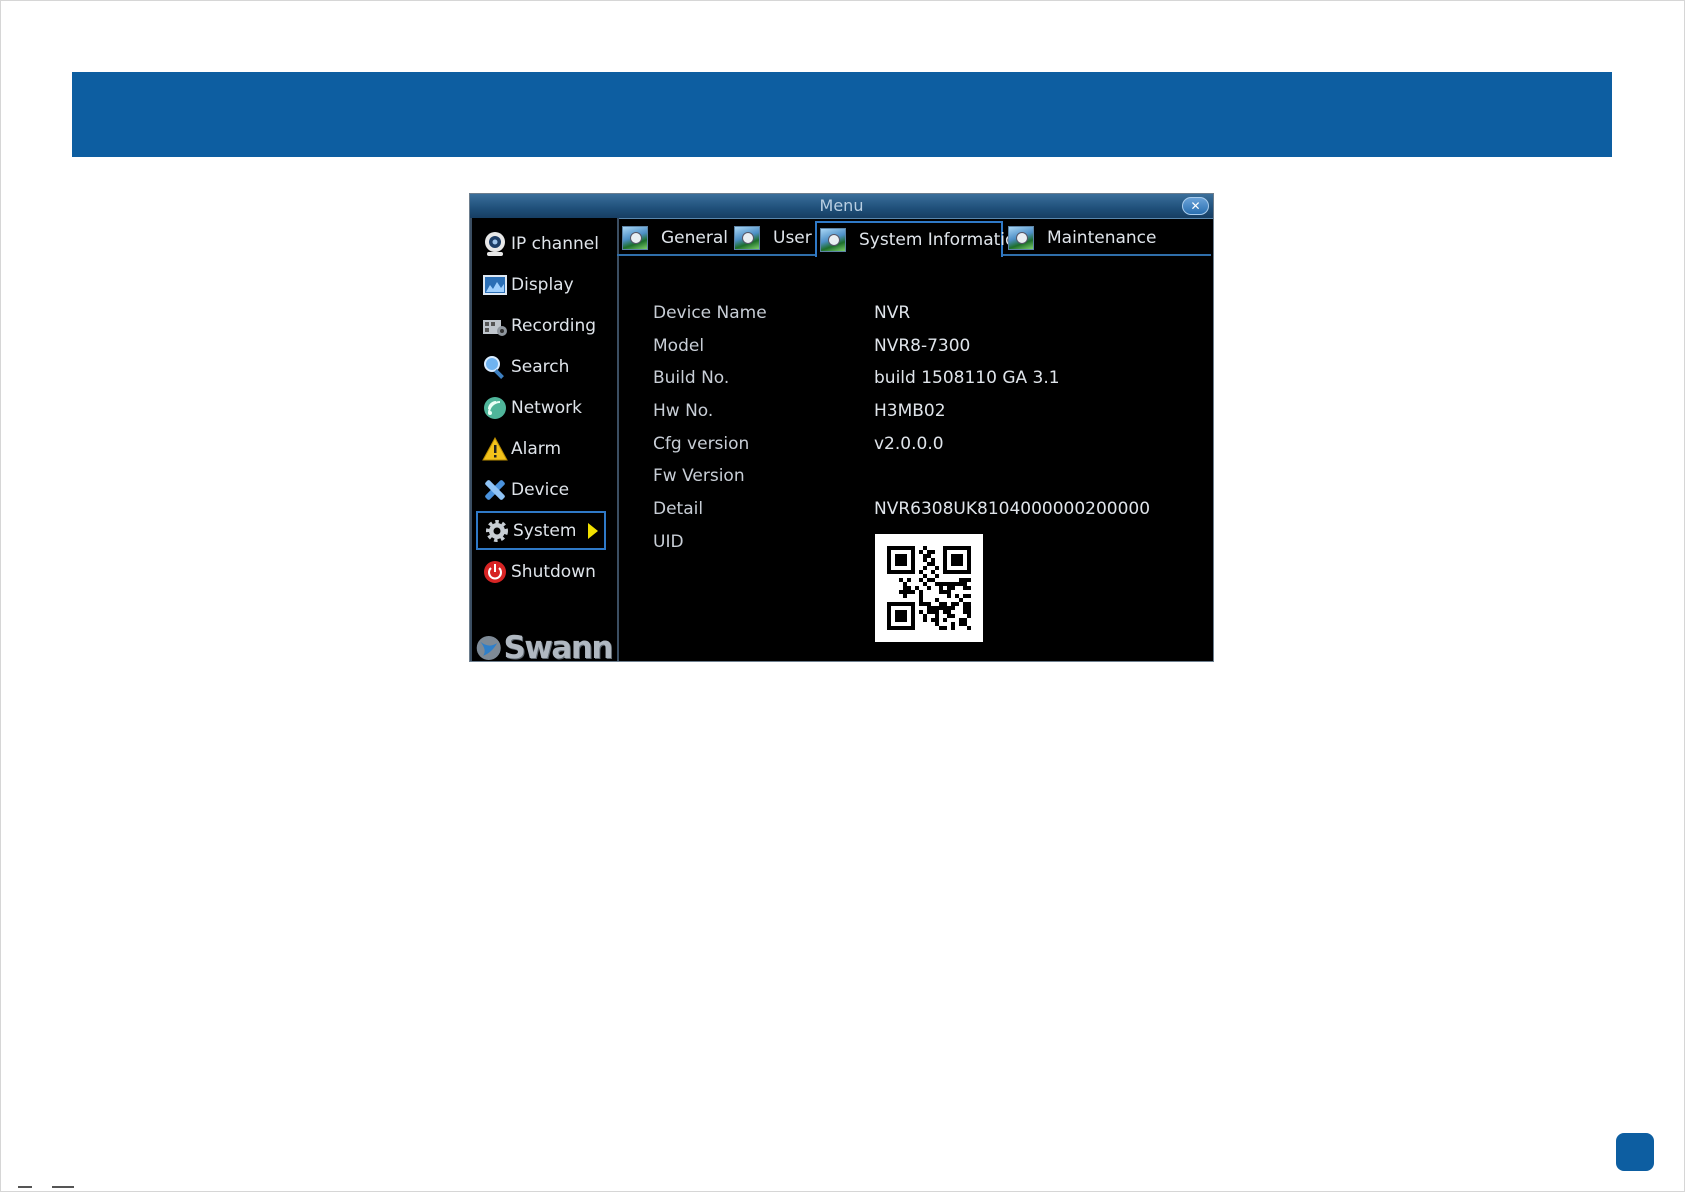  I want to click on swann-logo: Swann, so click(544, 648).